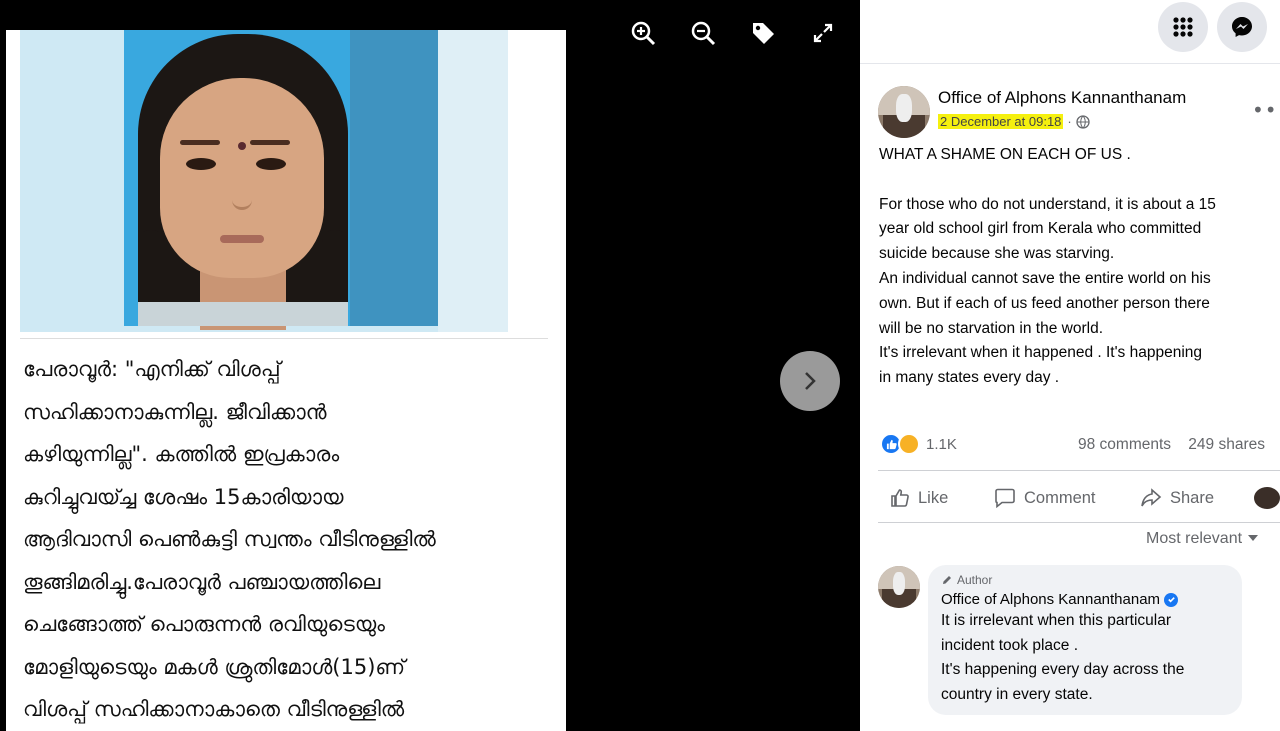  I want to click on post-line: WHAT A SHAME ON EACH OF US ., so click(1005, 154).